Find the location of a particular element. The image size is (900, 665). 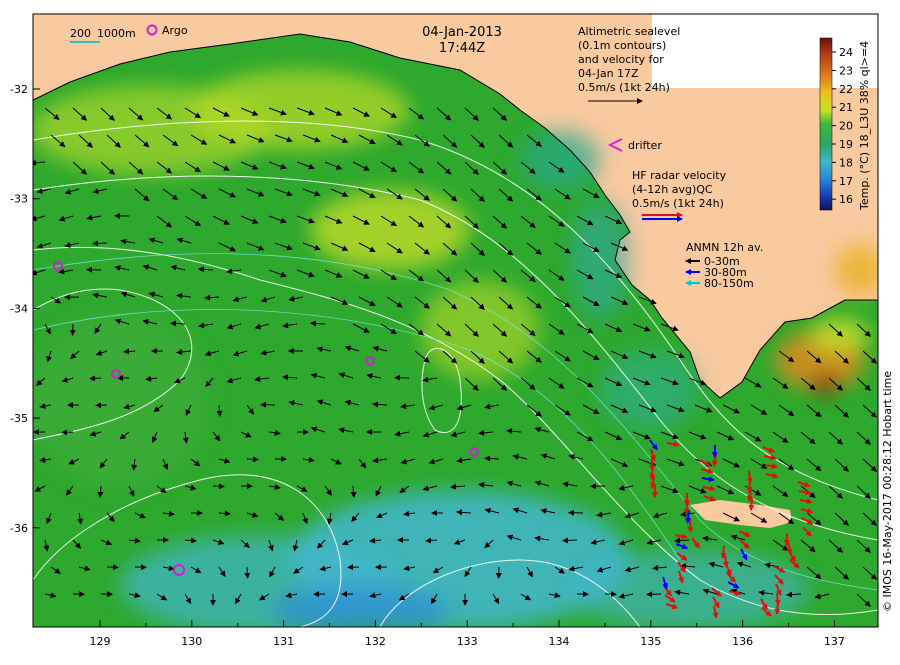

x-tick-label: 130 is located at coordinates (191, 641).